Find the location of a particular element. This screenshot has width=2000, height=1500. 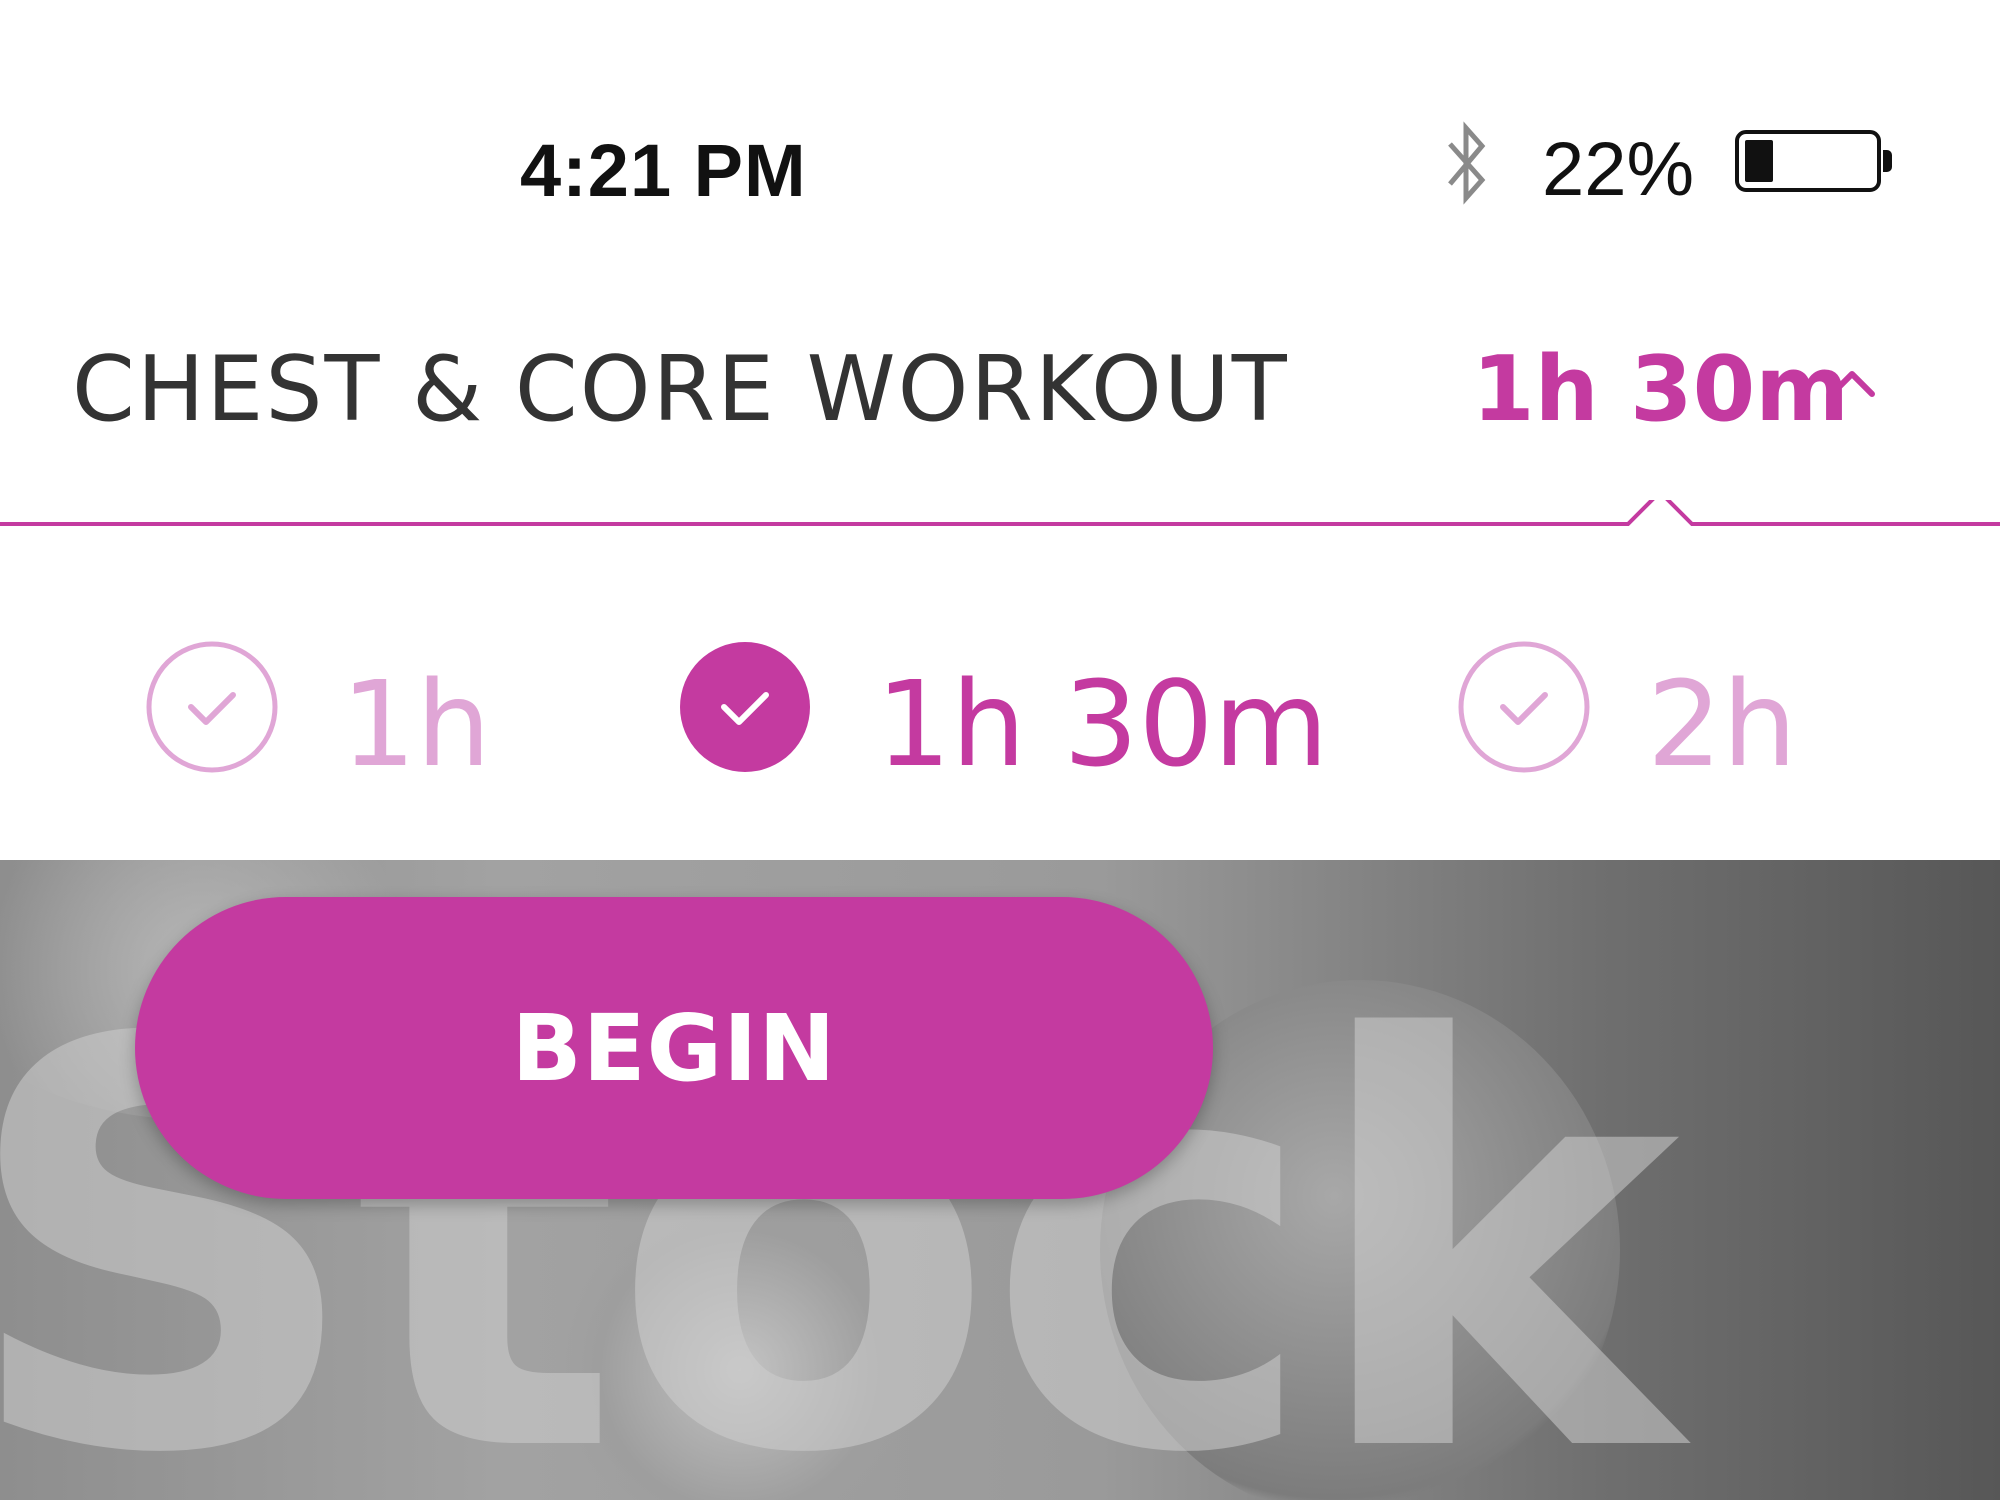

chevron-up-icon is located at coordinates (1852, 382).